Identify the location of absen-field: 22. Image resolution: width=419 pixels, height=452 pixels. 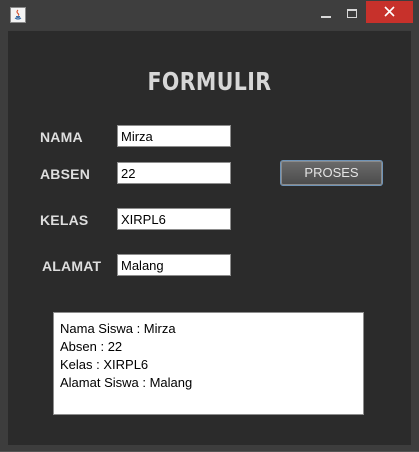
(174, 173).